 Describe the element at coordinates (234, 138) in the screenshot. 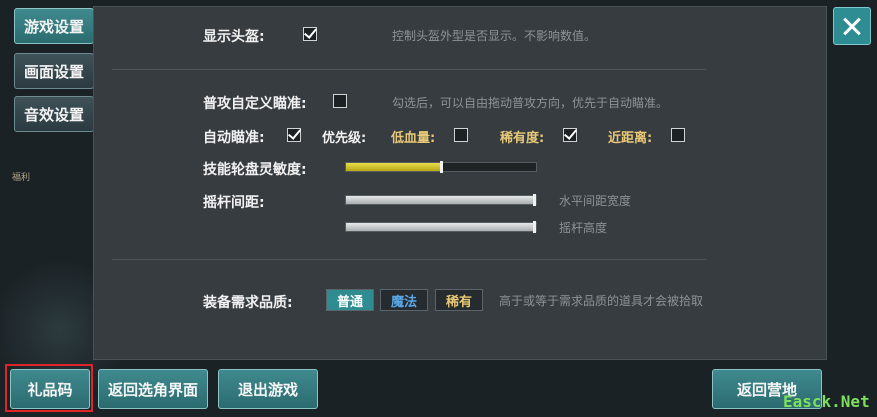

I see `auto-aim-label: 自动瞄准:` at that location.